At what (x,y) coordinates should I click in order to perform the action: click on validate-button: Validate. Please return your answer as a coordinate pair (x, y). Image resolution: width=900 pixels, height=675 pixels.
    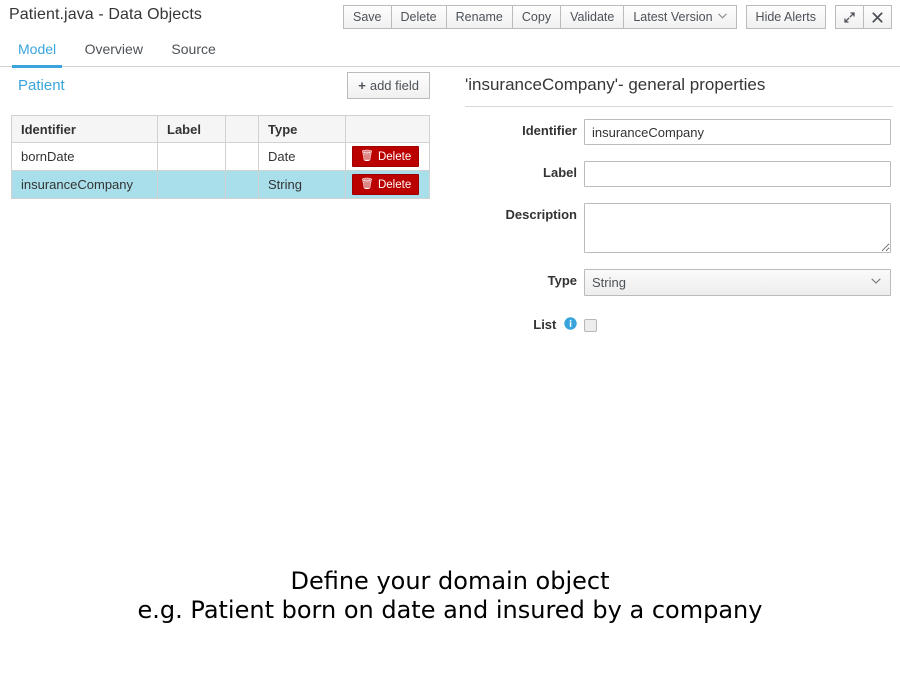
    Looking at the image, I should click on (592, 17).